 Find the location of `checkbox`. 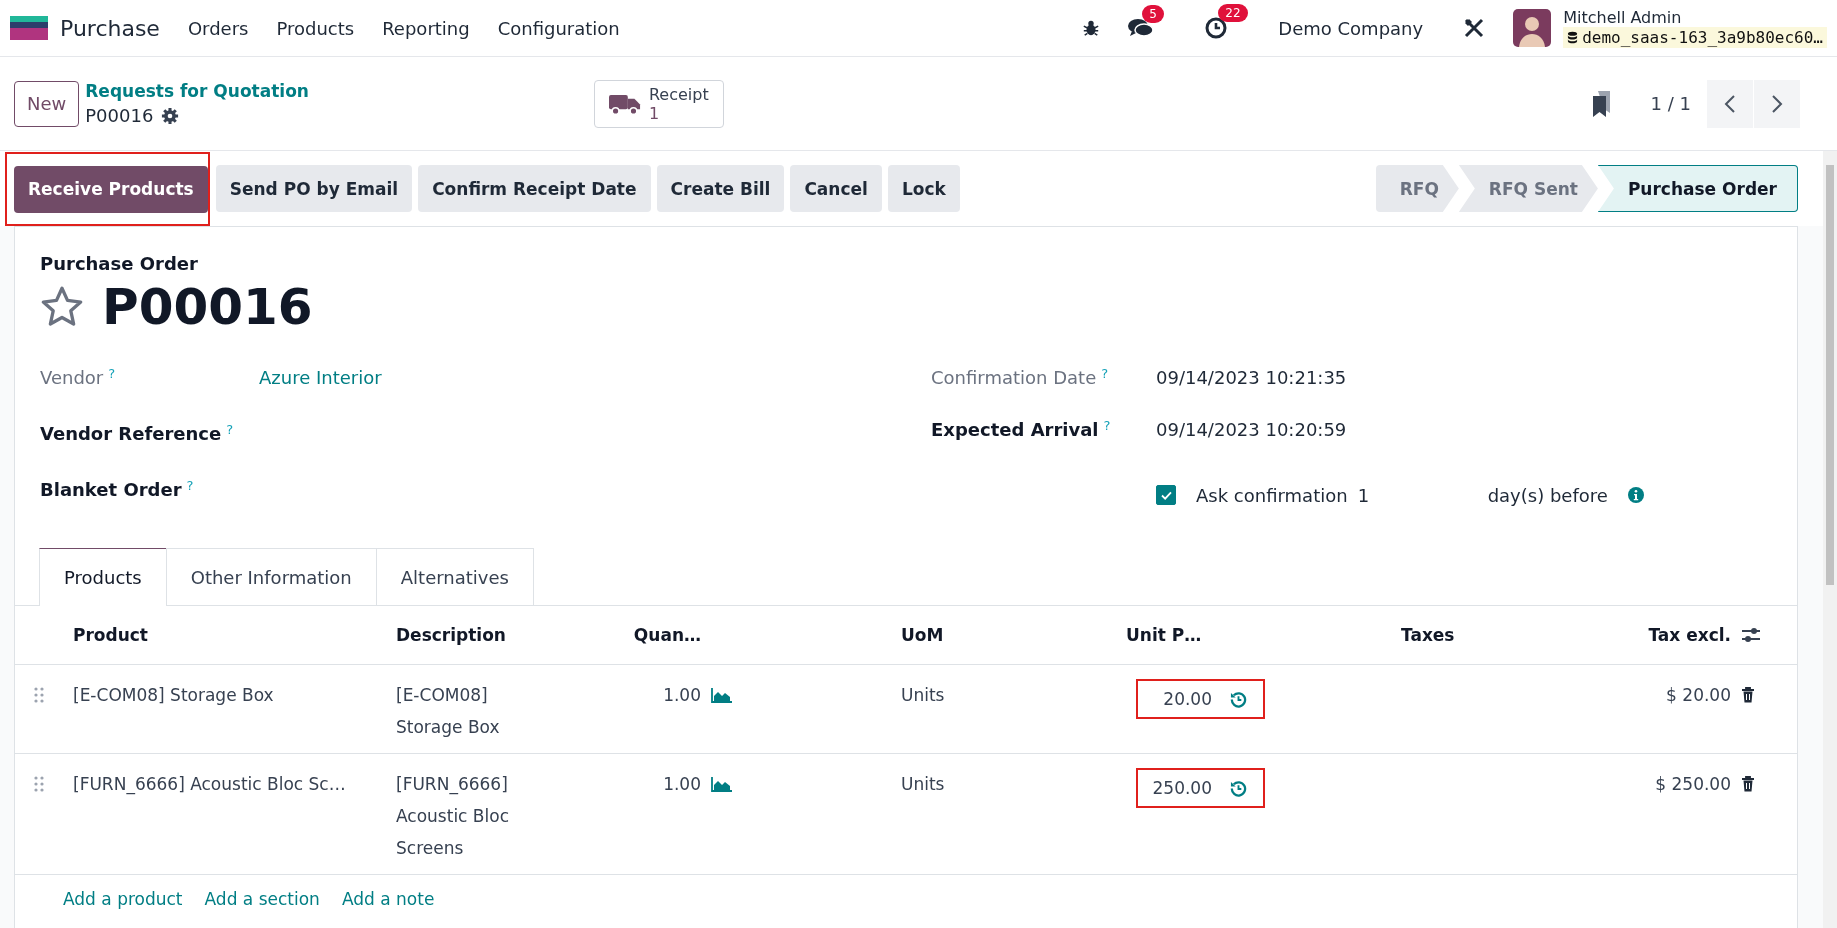

checkbox is located at coordinates (1166, 495).